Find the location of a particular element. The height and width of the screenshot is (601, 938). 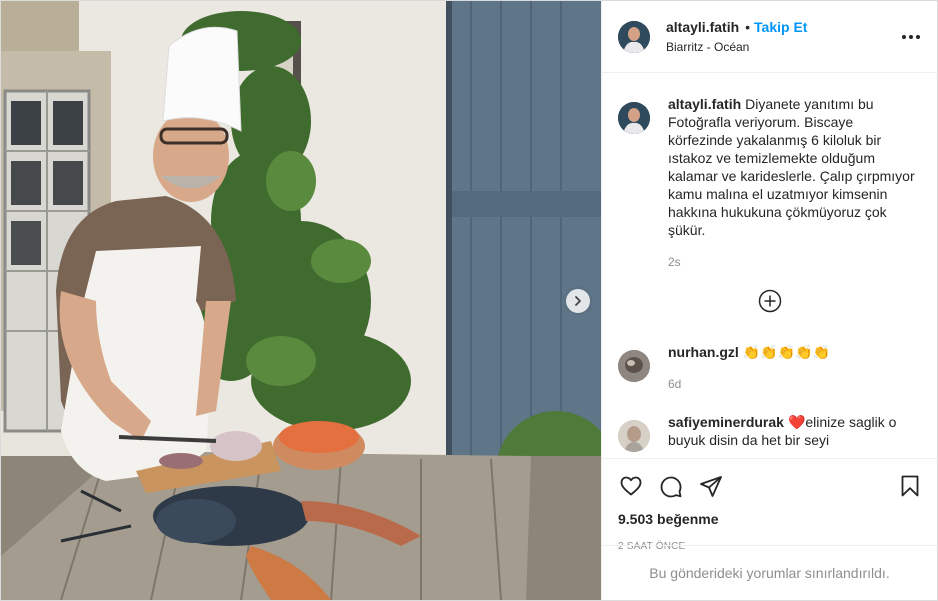

comment-body: 👏👏👏👏👏 is located at coordinates (786, 352).